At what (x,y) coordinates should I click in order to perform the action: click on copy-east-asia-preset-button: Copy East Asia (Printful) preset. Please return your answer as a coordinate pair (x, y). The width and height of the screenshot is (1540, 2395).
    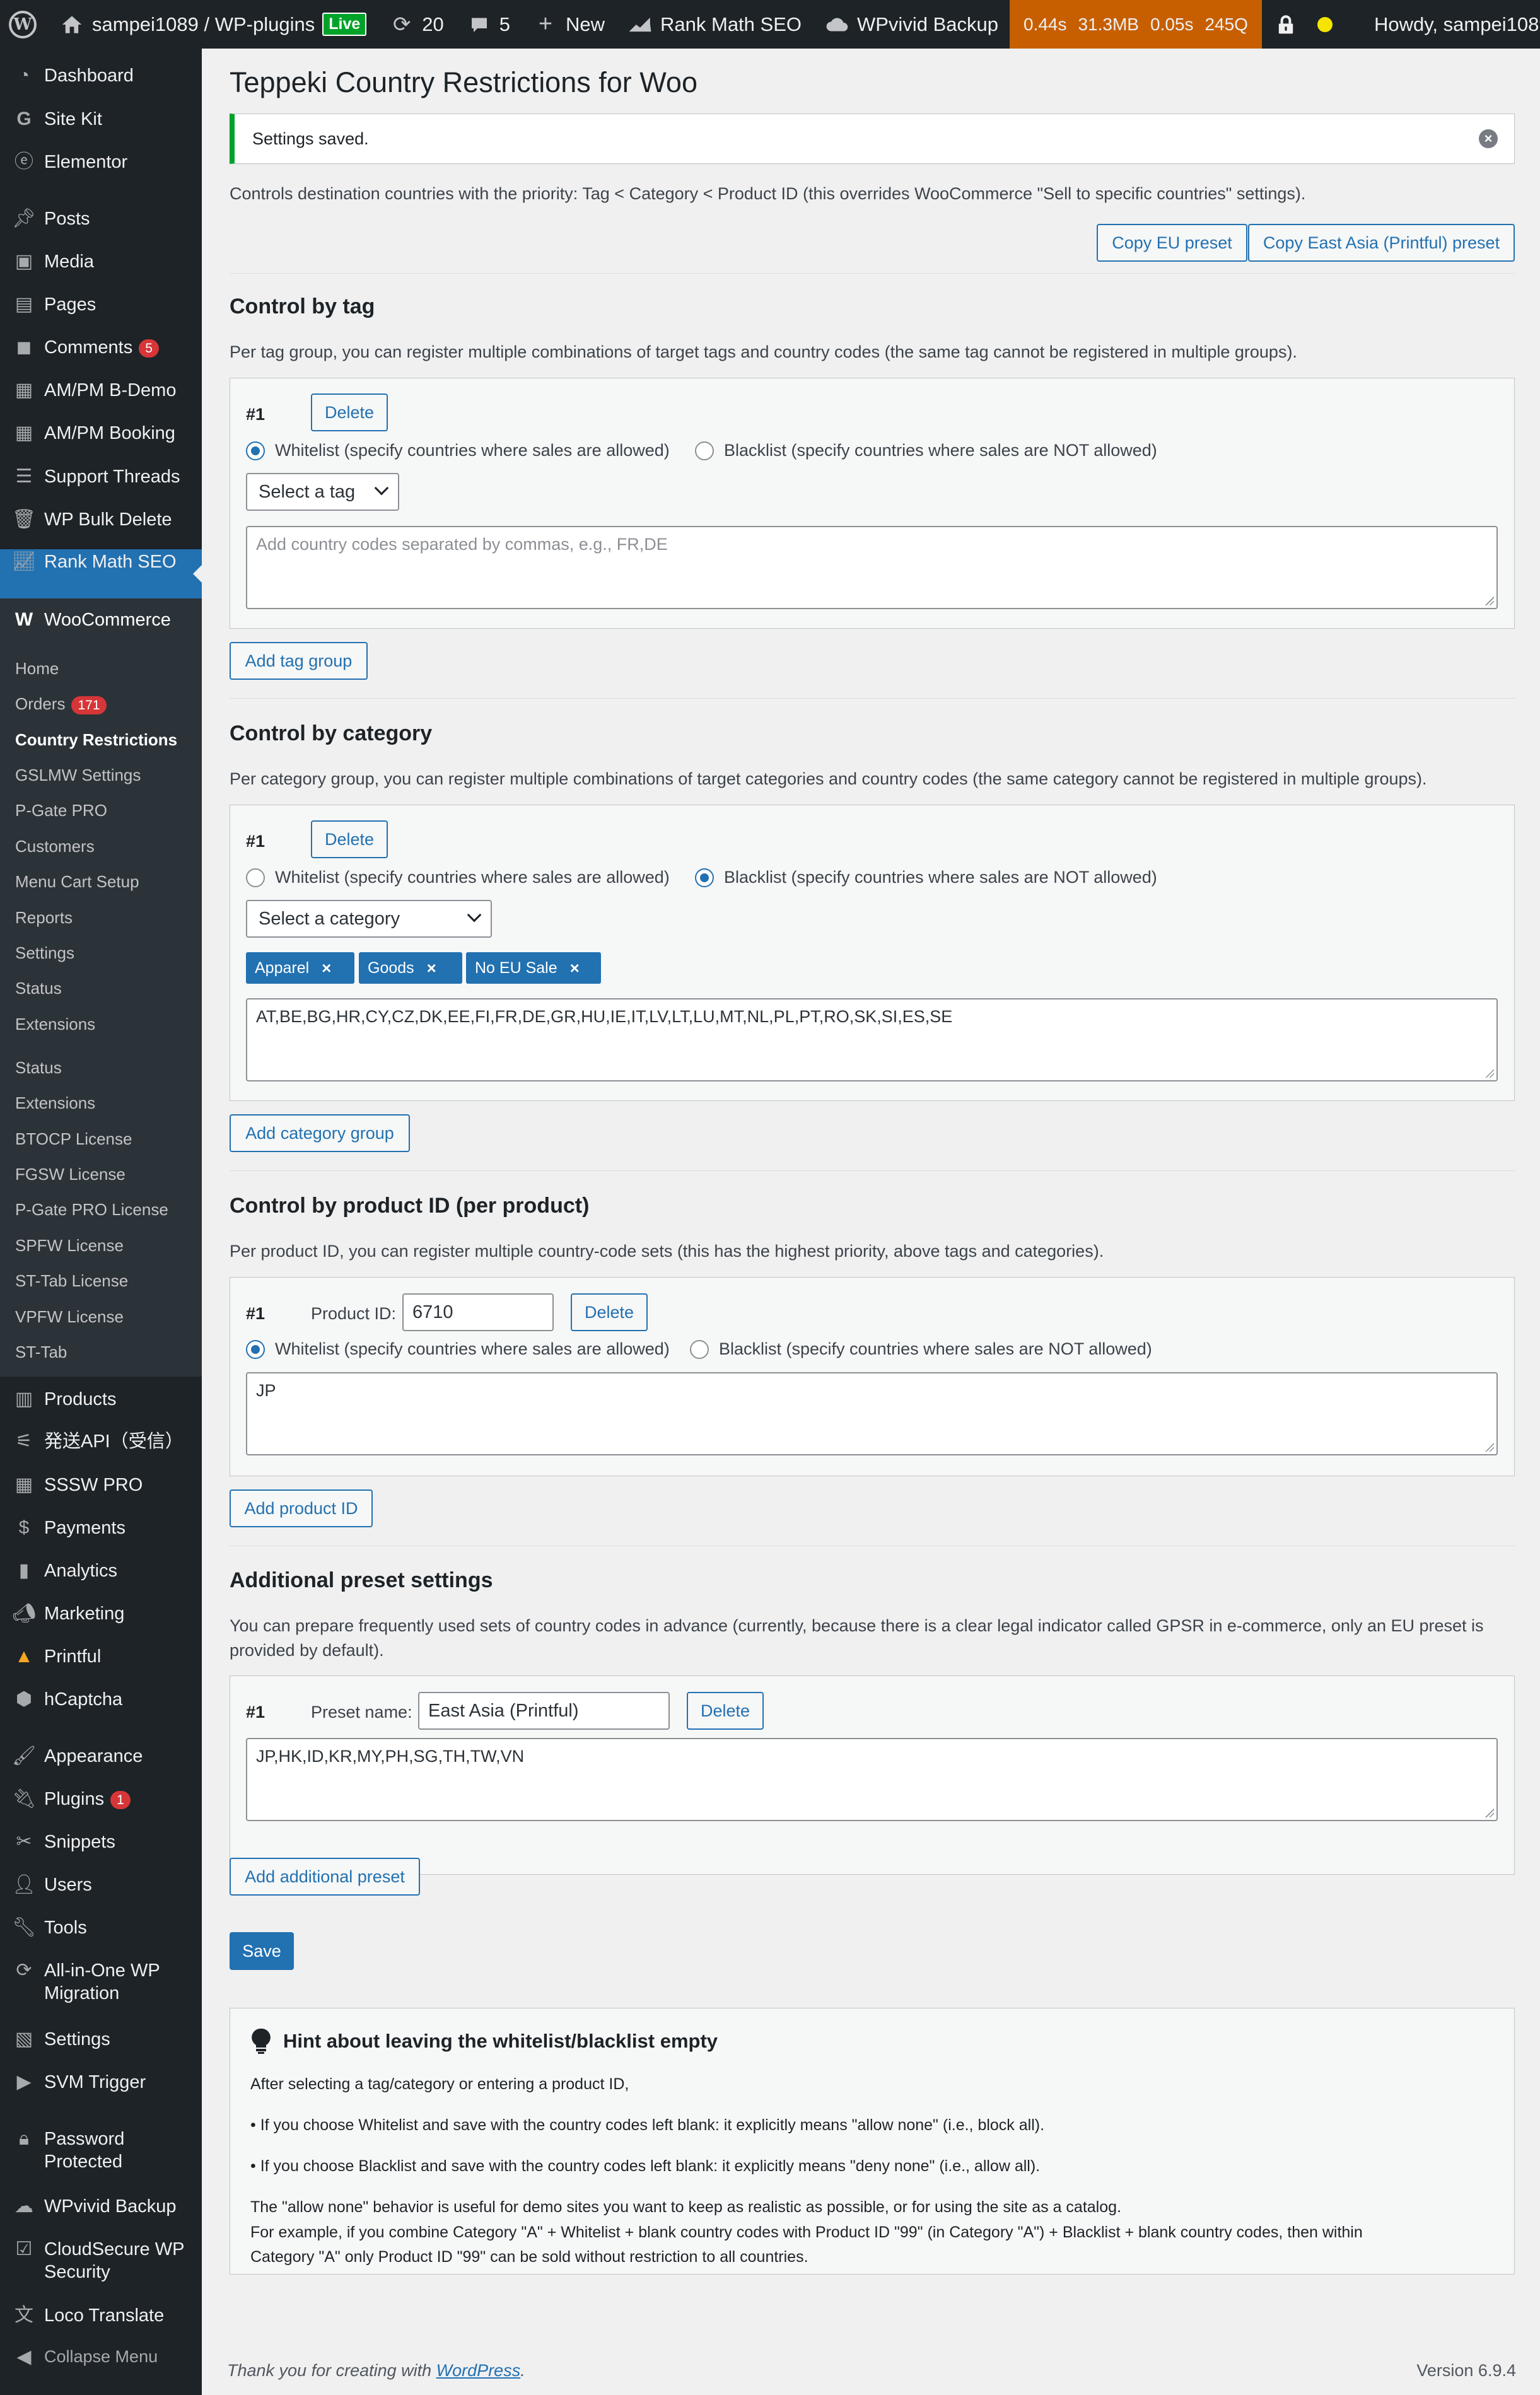
    Looking at the image, I should click on (1381, 243).